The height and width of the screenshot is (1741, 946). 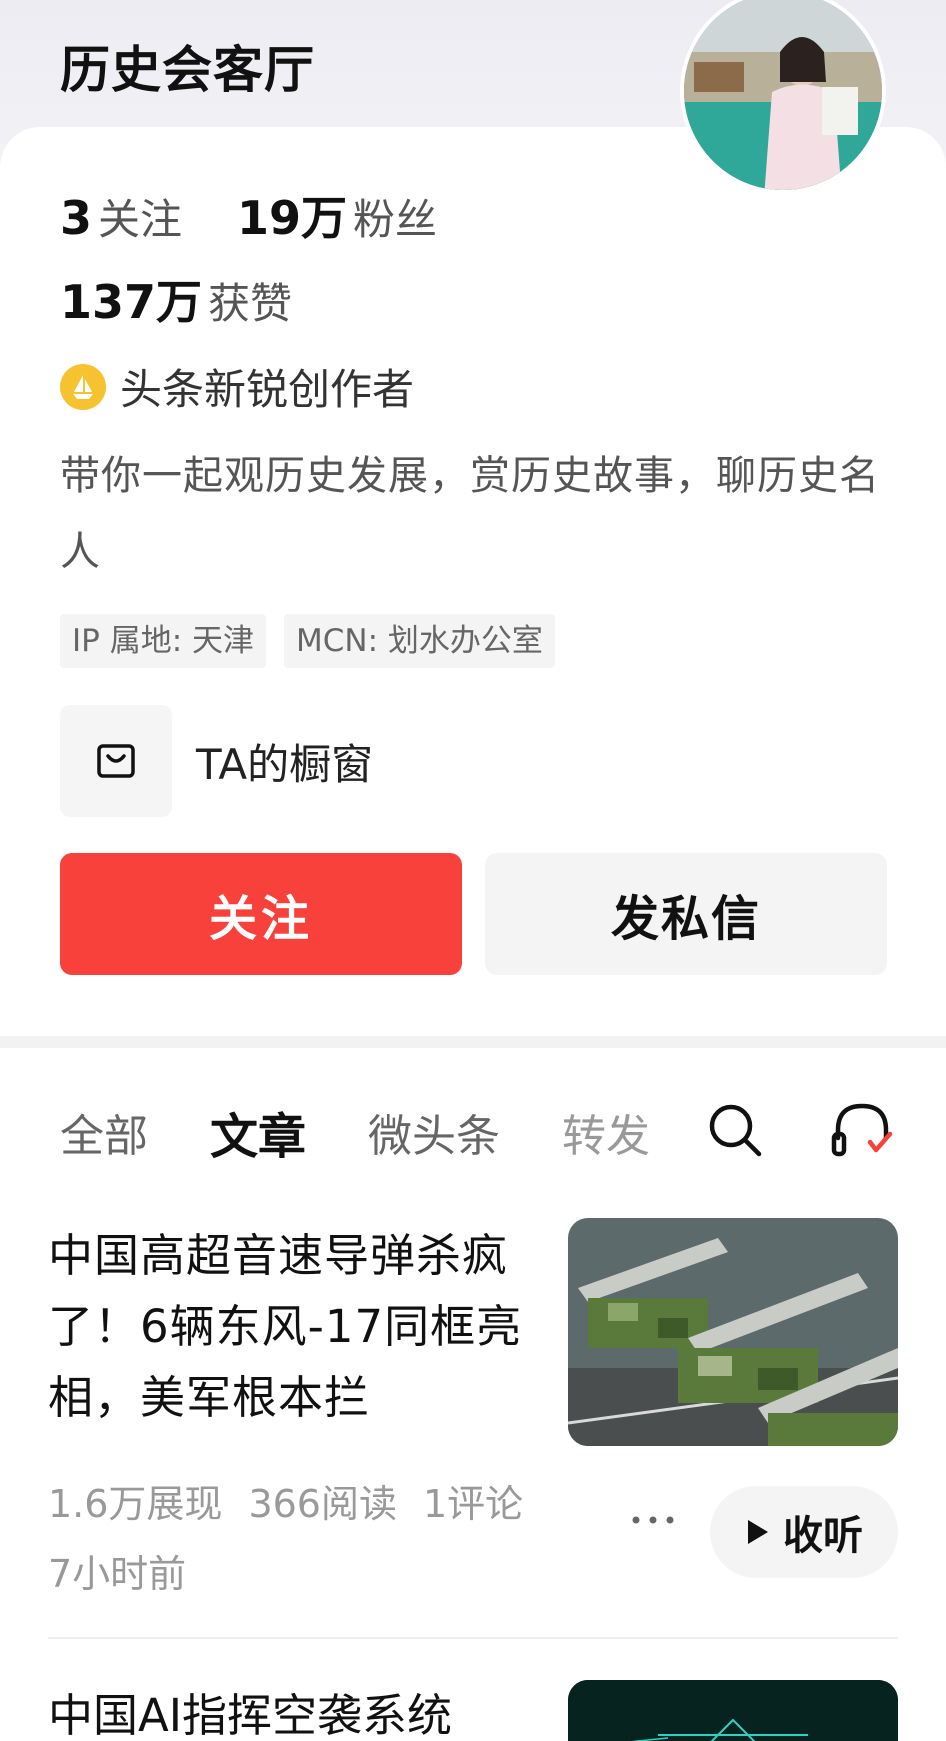 I want to click on headphones-icon, so click(x=863, y=1132).